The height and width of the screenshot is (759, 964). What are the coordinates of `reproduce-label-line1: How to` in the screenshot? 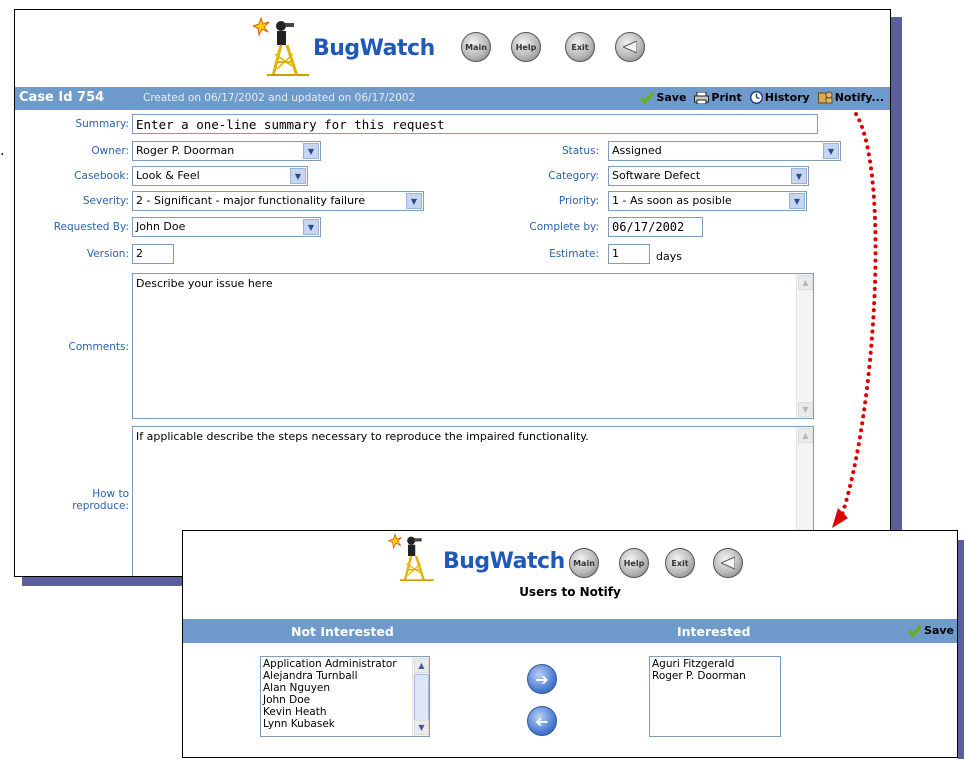 It's located at (110, 494).